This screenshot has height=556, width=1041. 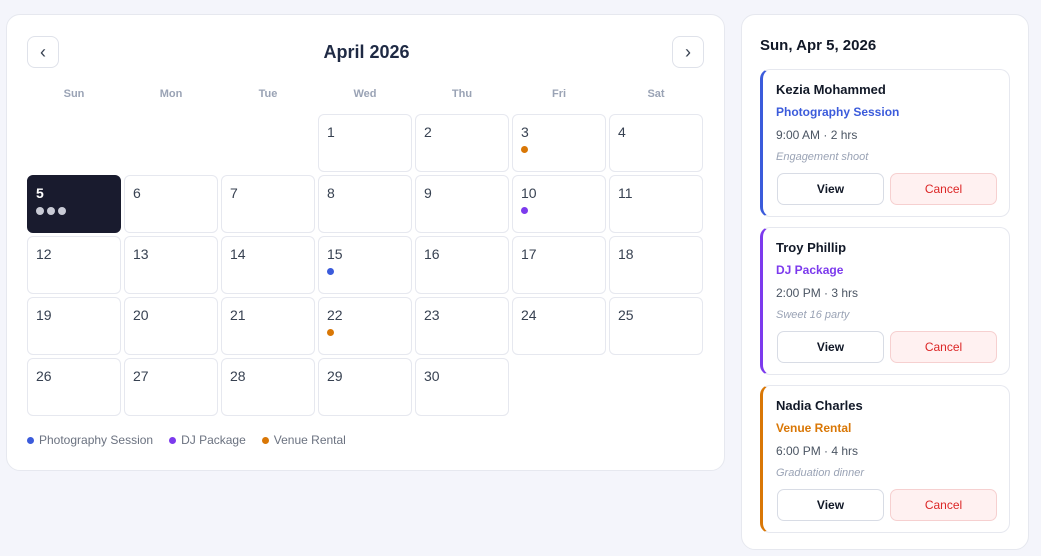 What do you see at coordinates (171, 326) in the screenshot?
I see `day-cell: 20` at bounding box center [171, 326].